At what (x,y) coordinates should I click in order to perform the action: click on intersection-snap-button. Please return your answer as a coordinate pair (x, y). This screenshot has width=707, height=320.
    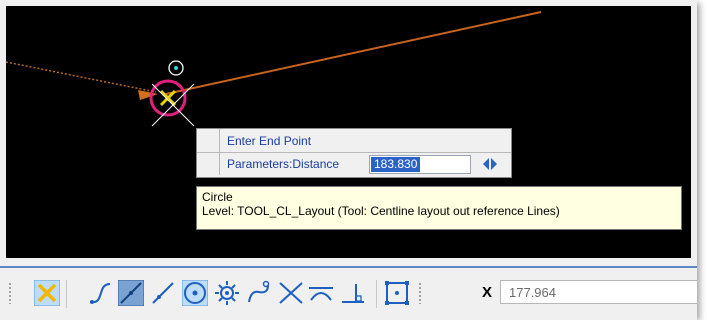
    Looking at the image, I should click on (291, 293).